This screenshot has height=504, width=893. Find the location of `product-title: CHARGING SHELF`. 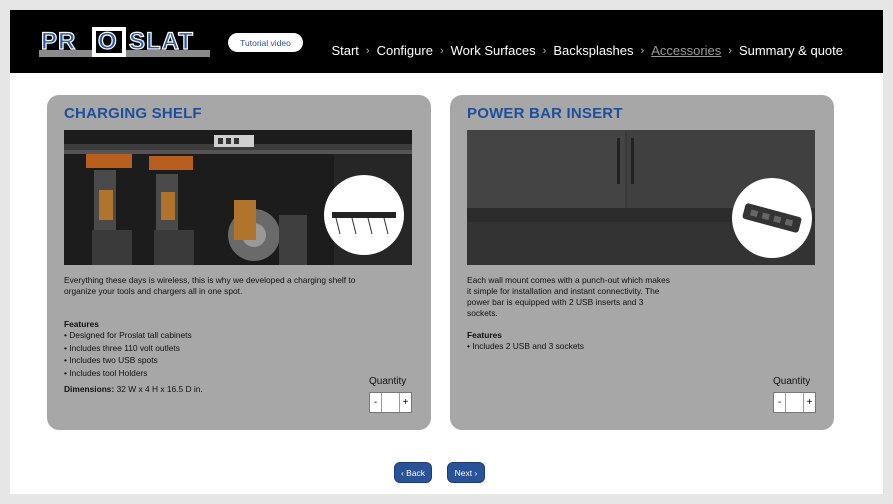

product-title: CHARGING SHELF is located at coordinates (133, 113).